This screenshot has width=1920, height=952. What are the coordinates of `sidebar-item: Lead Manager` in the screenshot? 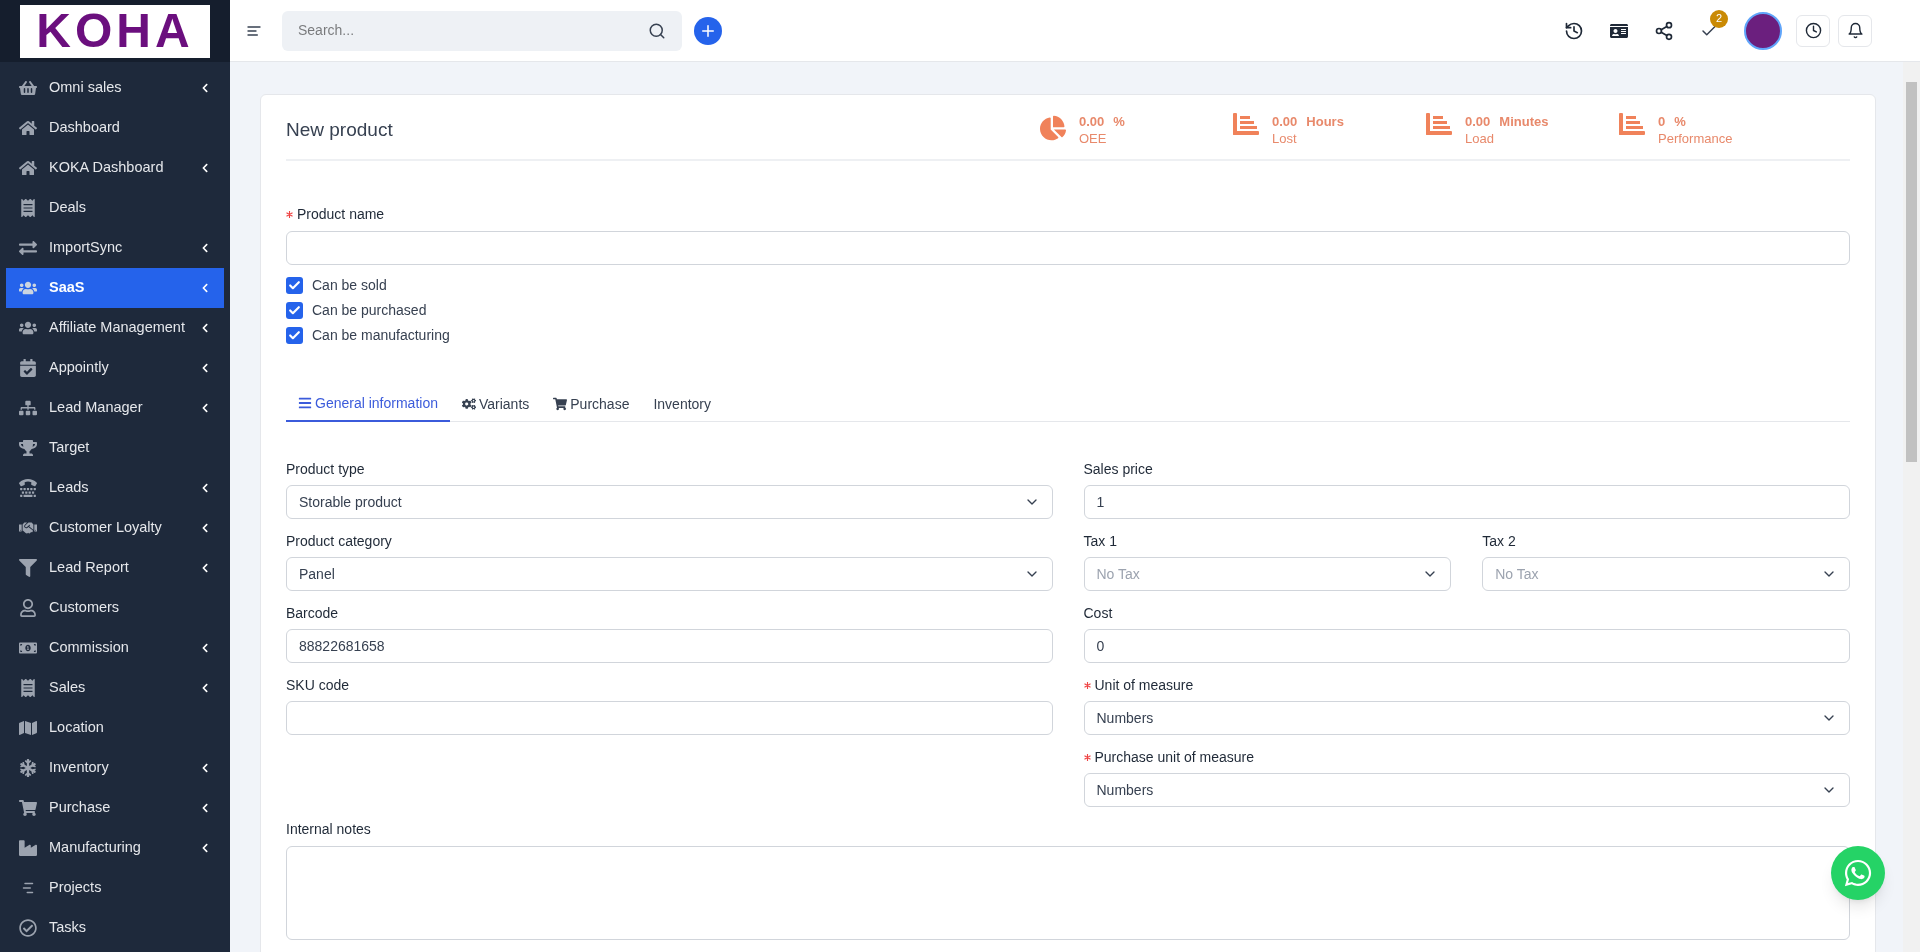 It's located at (115, 408).